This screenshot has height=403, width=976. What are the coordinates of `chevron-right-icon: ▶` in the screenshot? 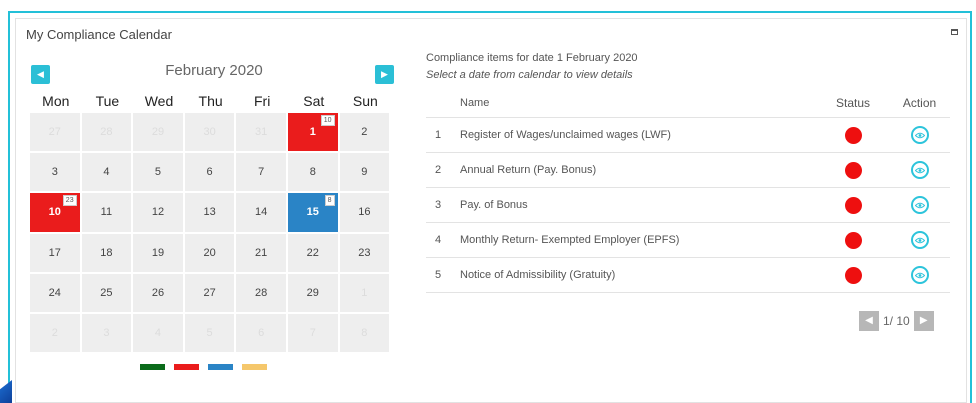 It's located at (384, 74).